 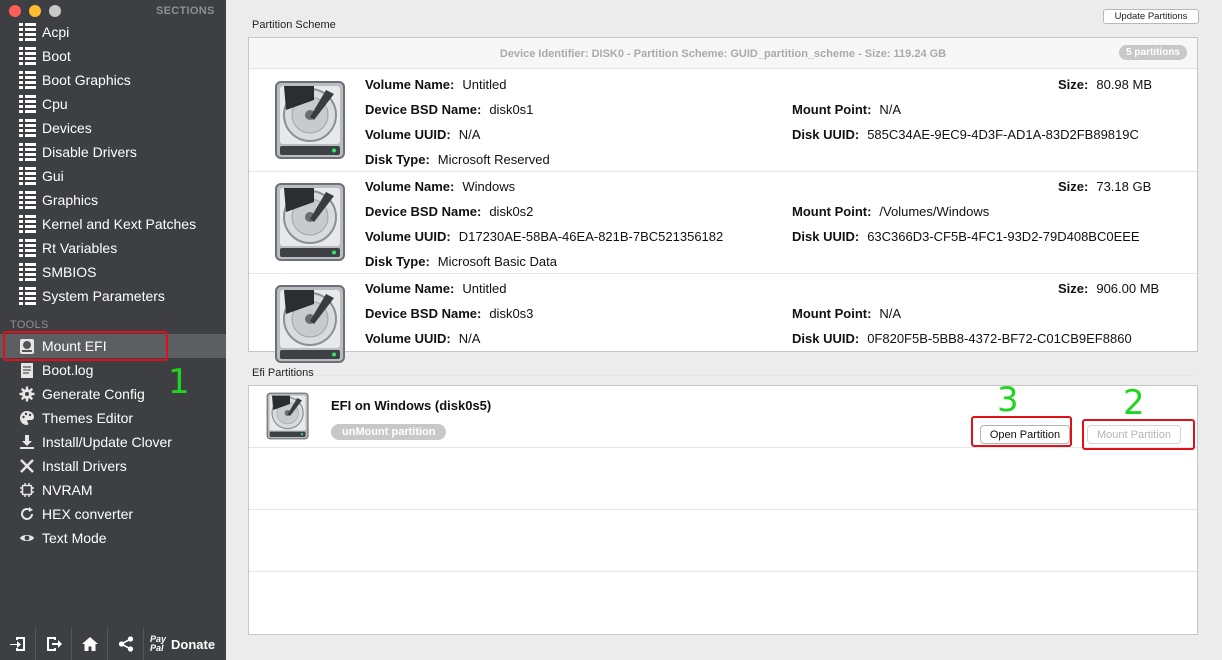 I want to click on export-button, so click(x=54, y=644).